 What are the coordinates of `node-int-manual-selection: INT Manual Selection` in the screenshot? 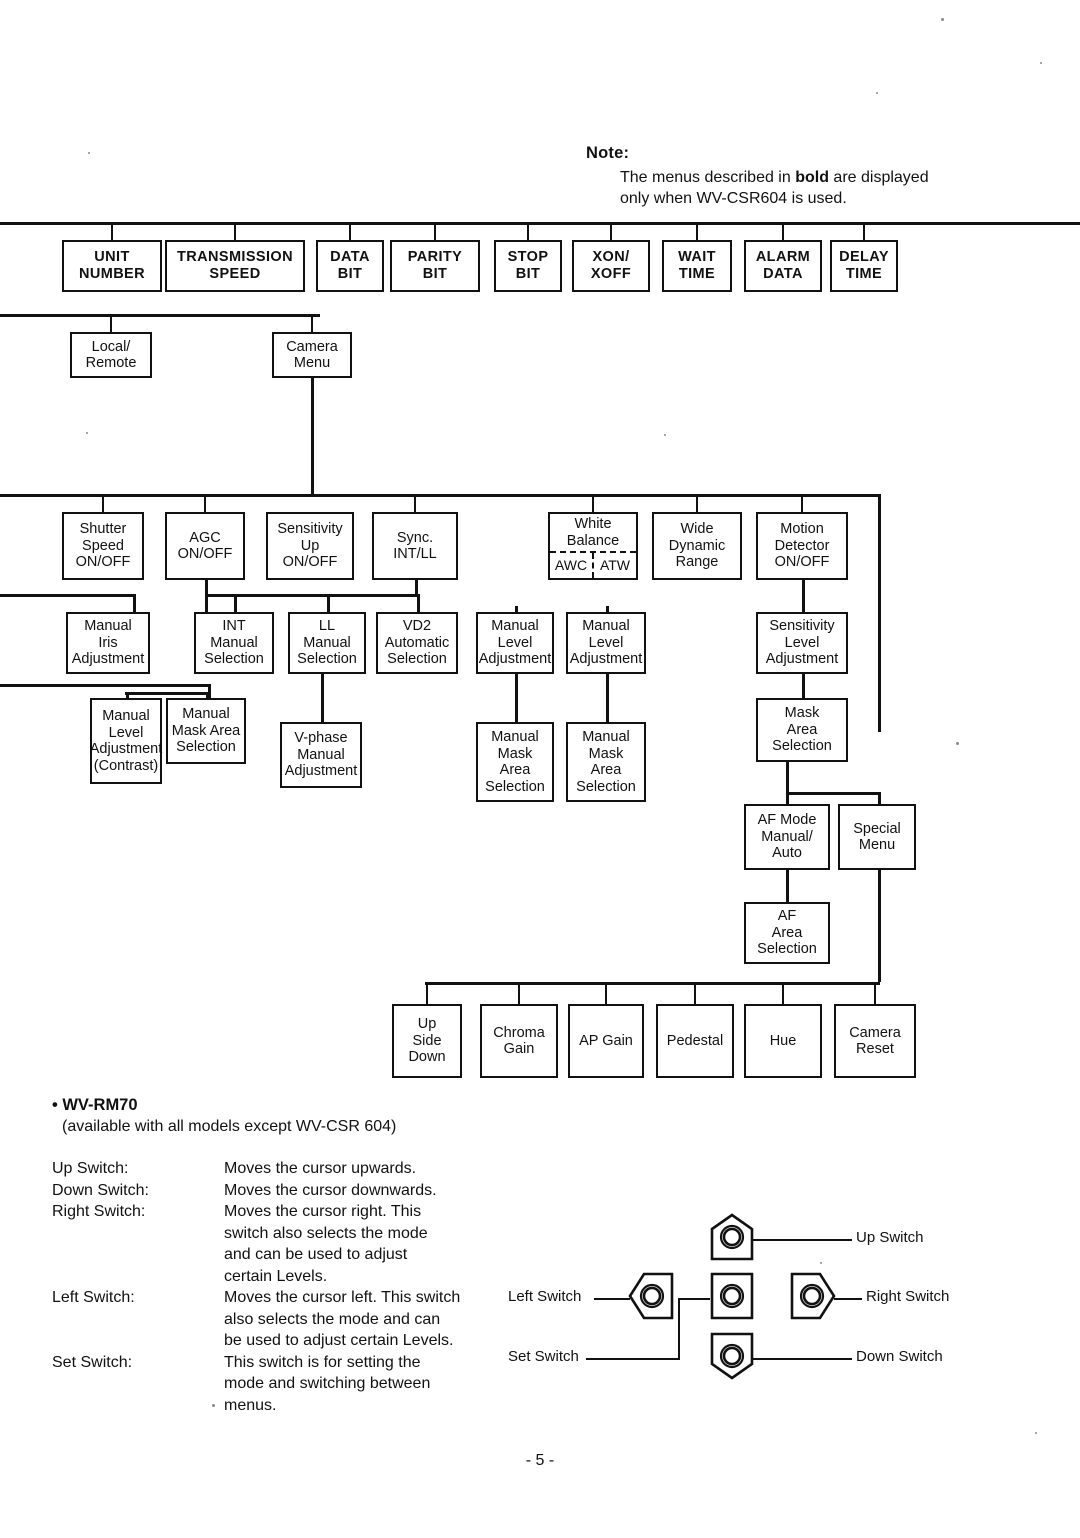 It's located at (234, 643).